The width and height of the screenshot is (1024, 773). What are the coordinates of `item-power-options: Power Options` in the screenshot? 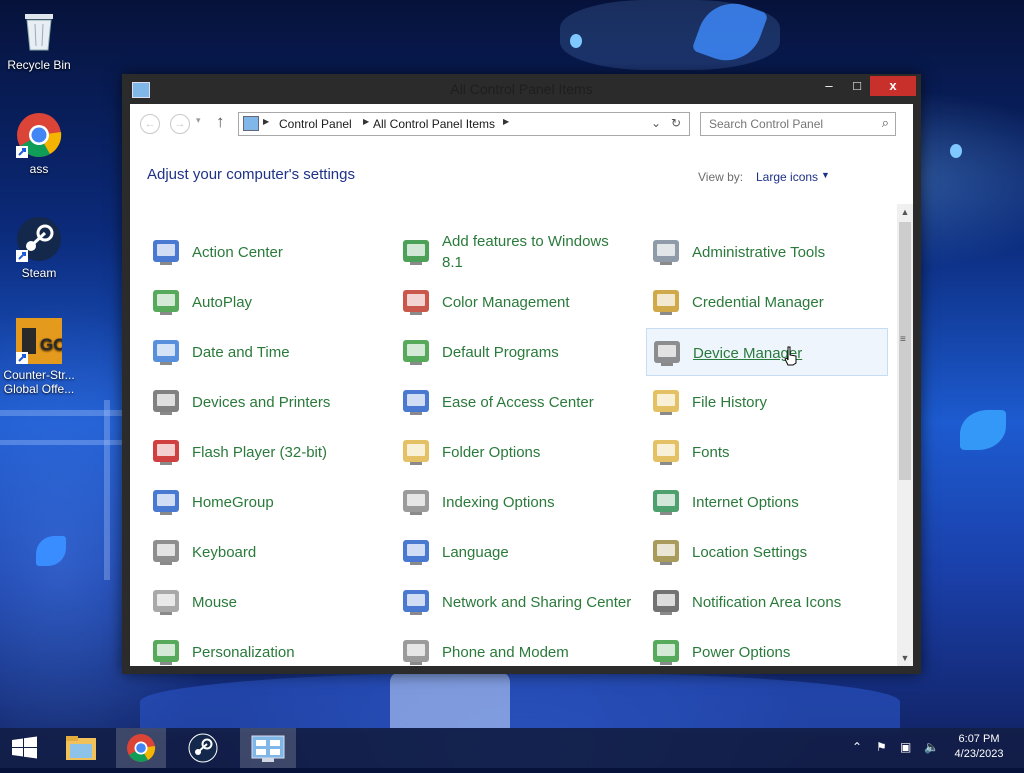 It's located at (767, 647).